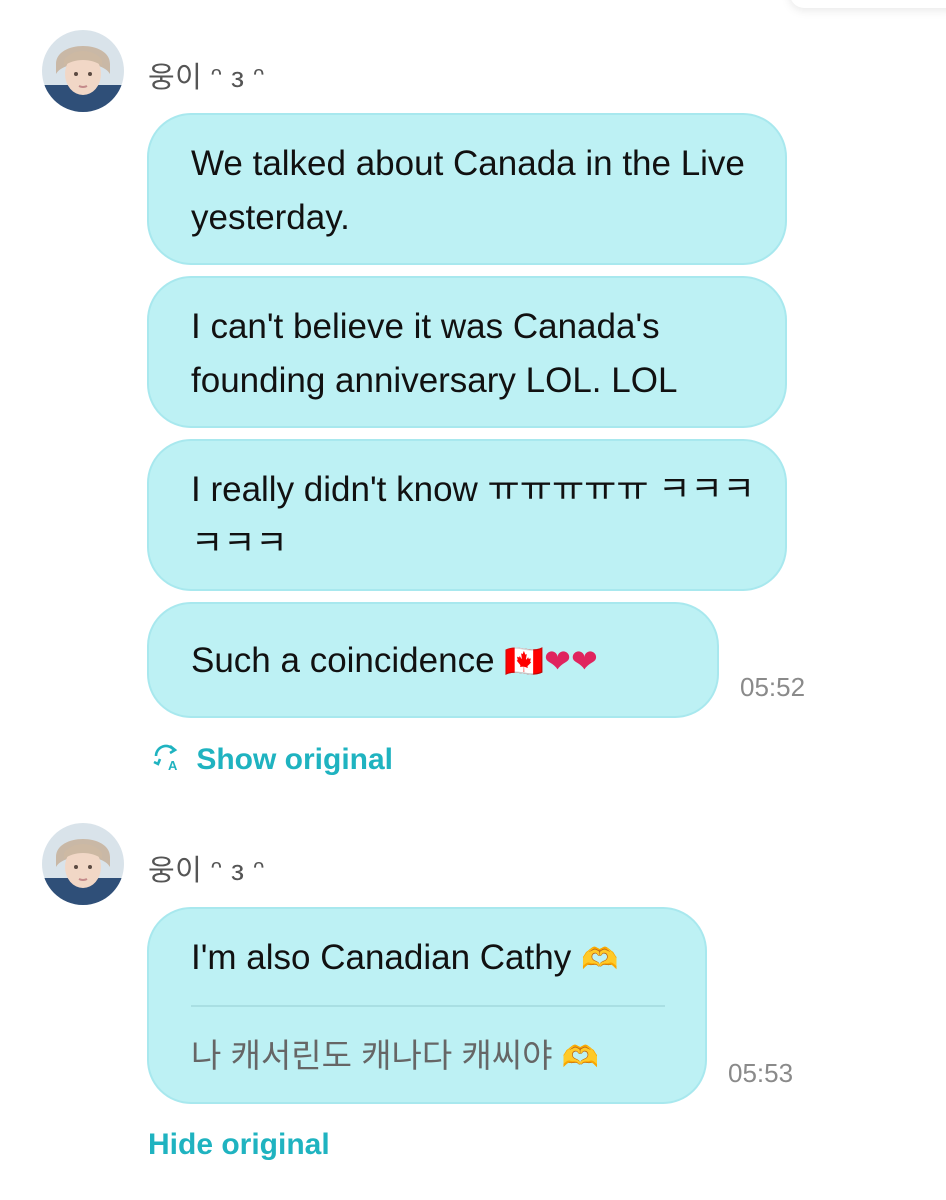 The image size is (946, 1200). I want to click on message-text: I really didn't know ㅠㅠㅠㅠㅠ ㅋㅋㅋㅋㅋㅋ, so click(473, 516).